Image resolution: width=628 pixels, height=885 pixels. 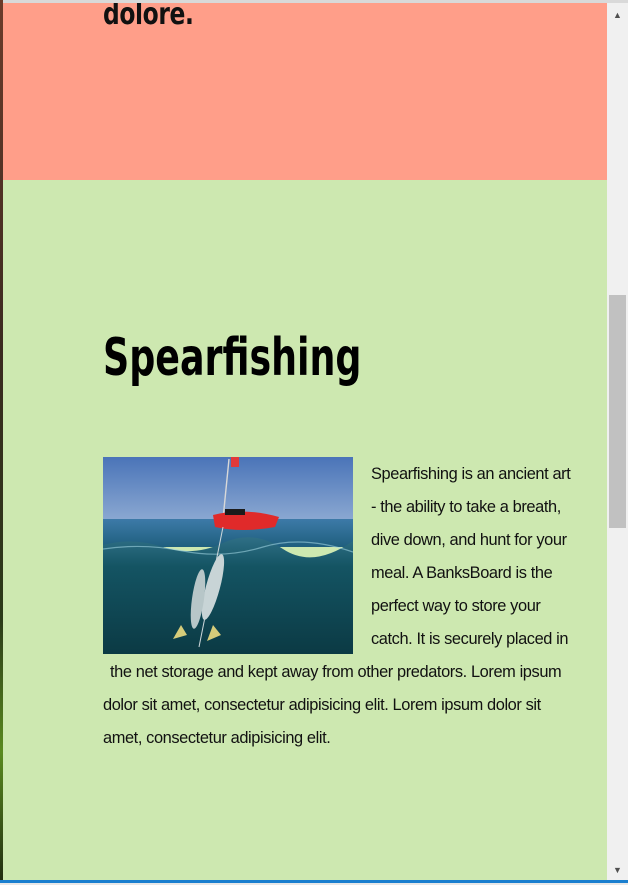 I want to click on scroll-thumb, so click(x=617, y=411).